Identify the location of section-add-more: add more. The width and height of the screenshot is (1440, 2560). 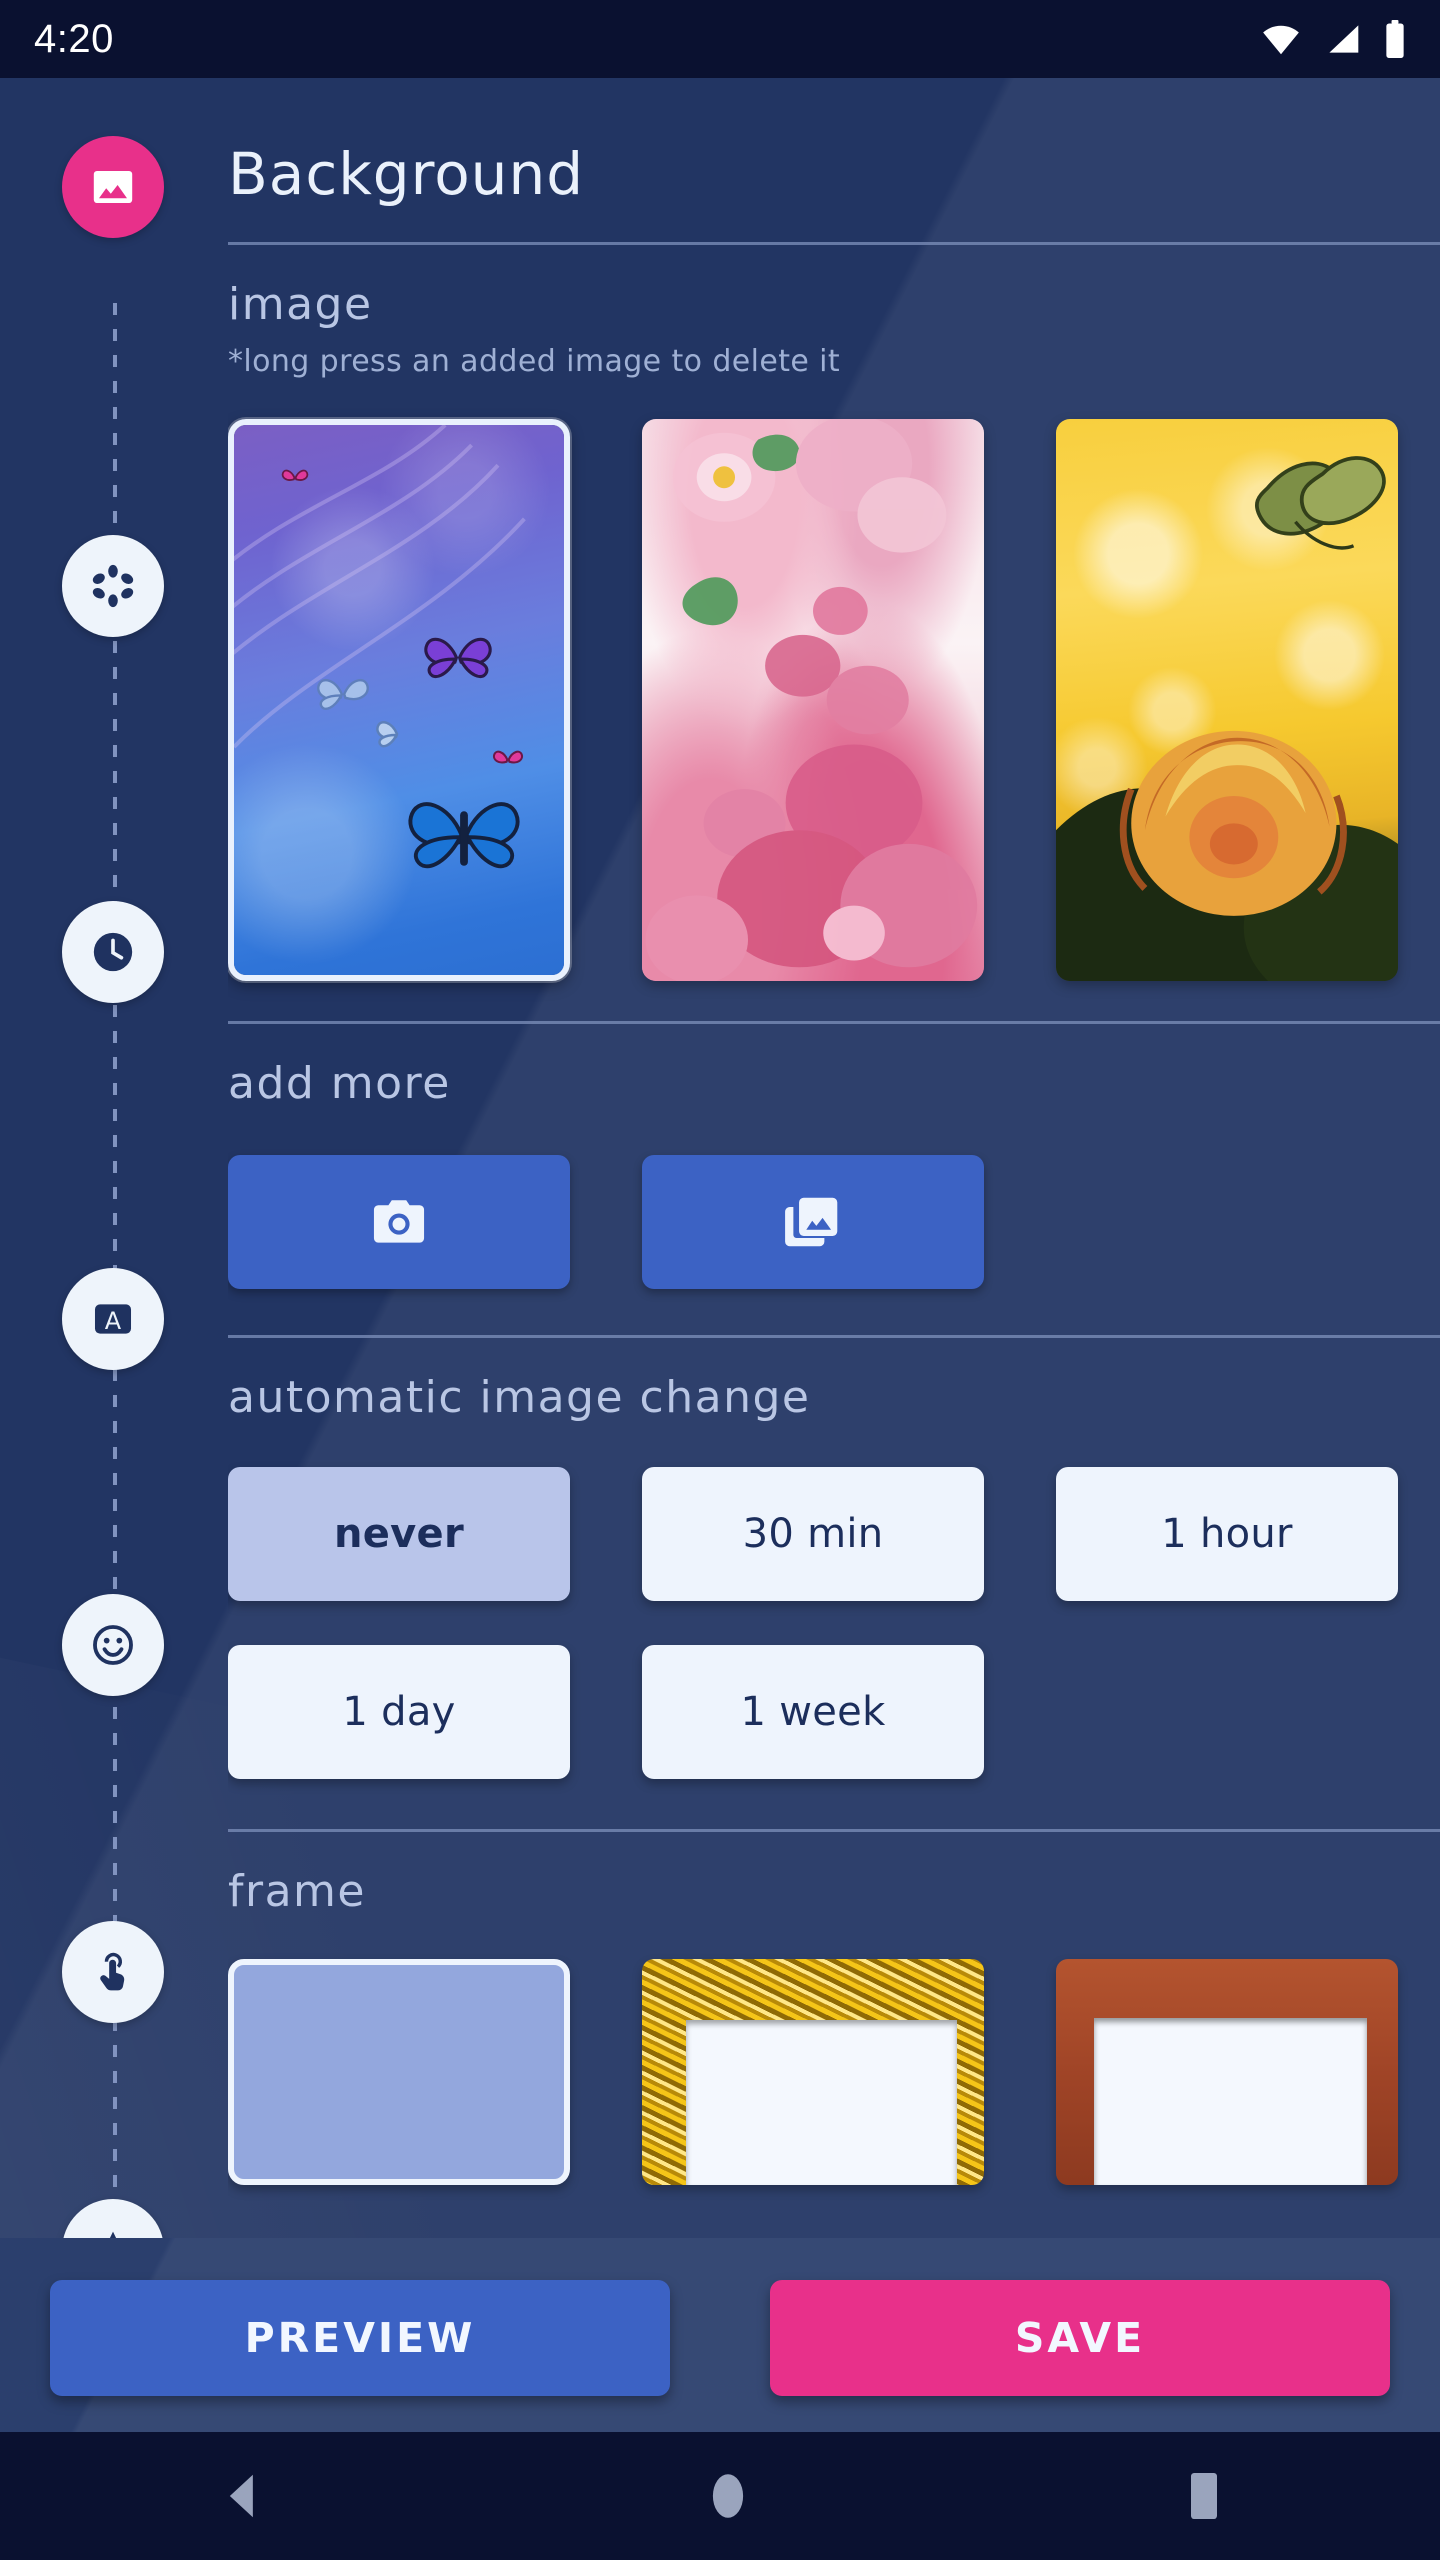
(834, 1156).